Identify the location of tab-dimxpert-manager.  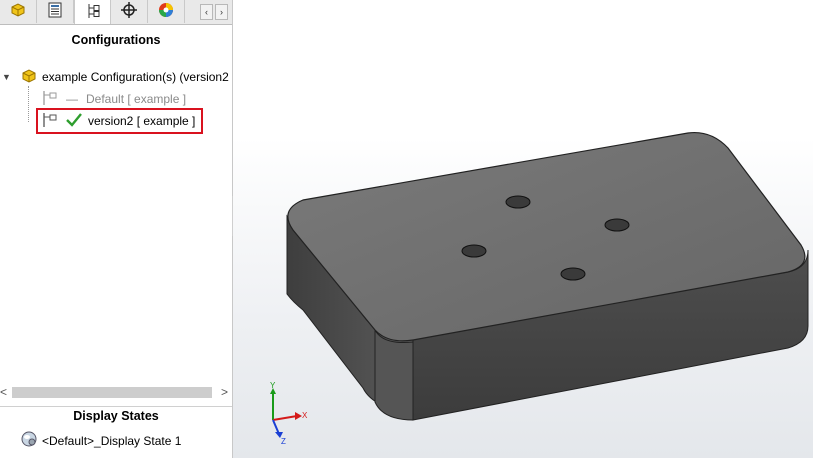
(129, 11).